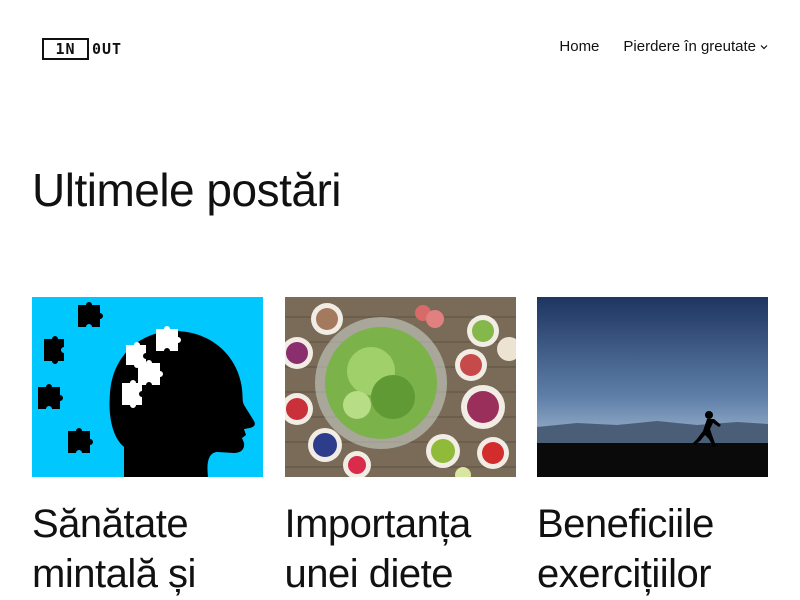 The width and height of the screenshot is (800, 600). I want to click on post-title-link: Sănătate mintală și, so click(114, 549).